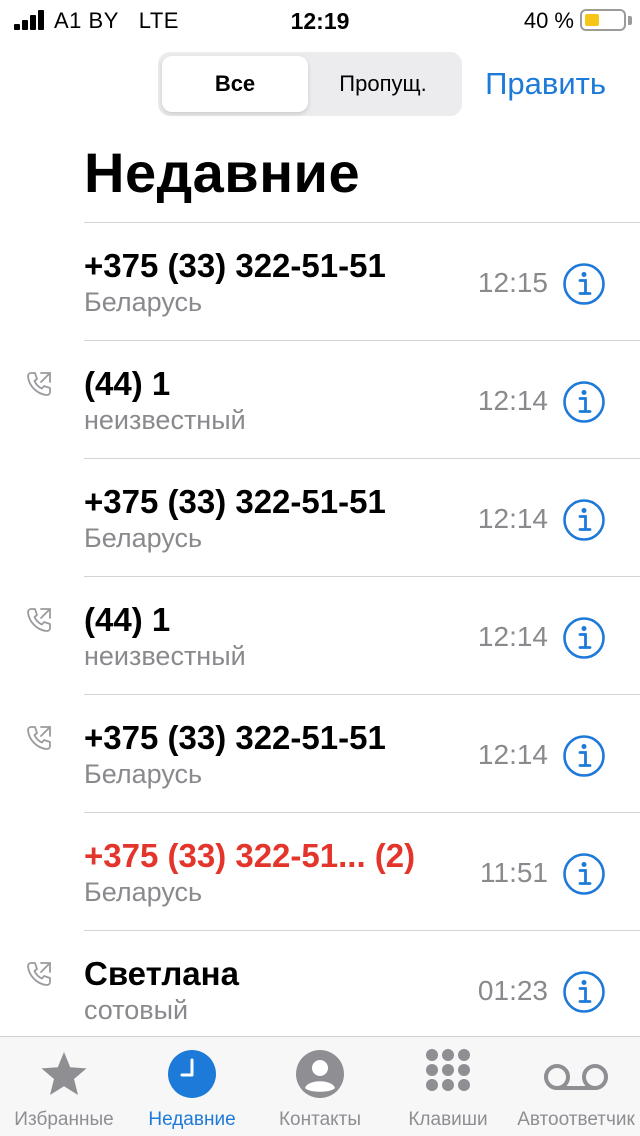  What do you see at coordinates (320, 1119) in the screenshot?
I see `tab-label: Контакты` at bounding box center [320, 1119].